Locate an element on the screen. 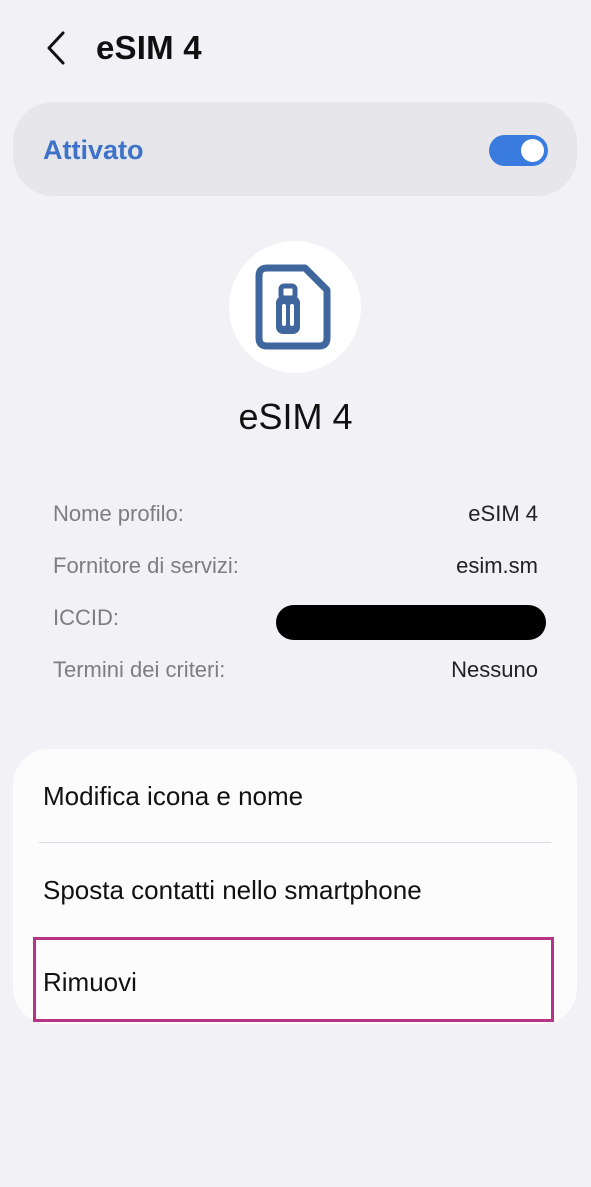  activation-toggle is located at coordinates (518, 150).